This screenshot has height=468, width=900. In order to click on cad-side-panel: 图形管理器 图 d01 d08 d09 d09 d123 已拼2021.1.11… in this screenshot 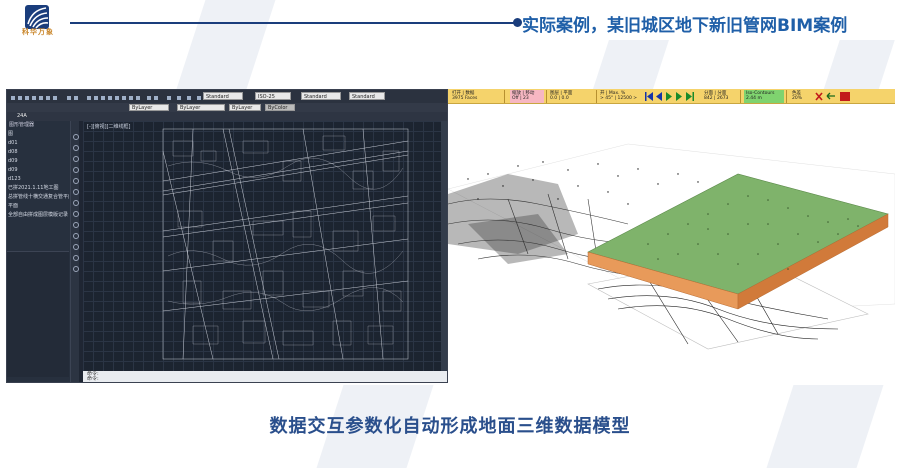, I will do `click(39, 251)`.